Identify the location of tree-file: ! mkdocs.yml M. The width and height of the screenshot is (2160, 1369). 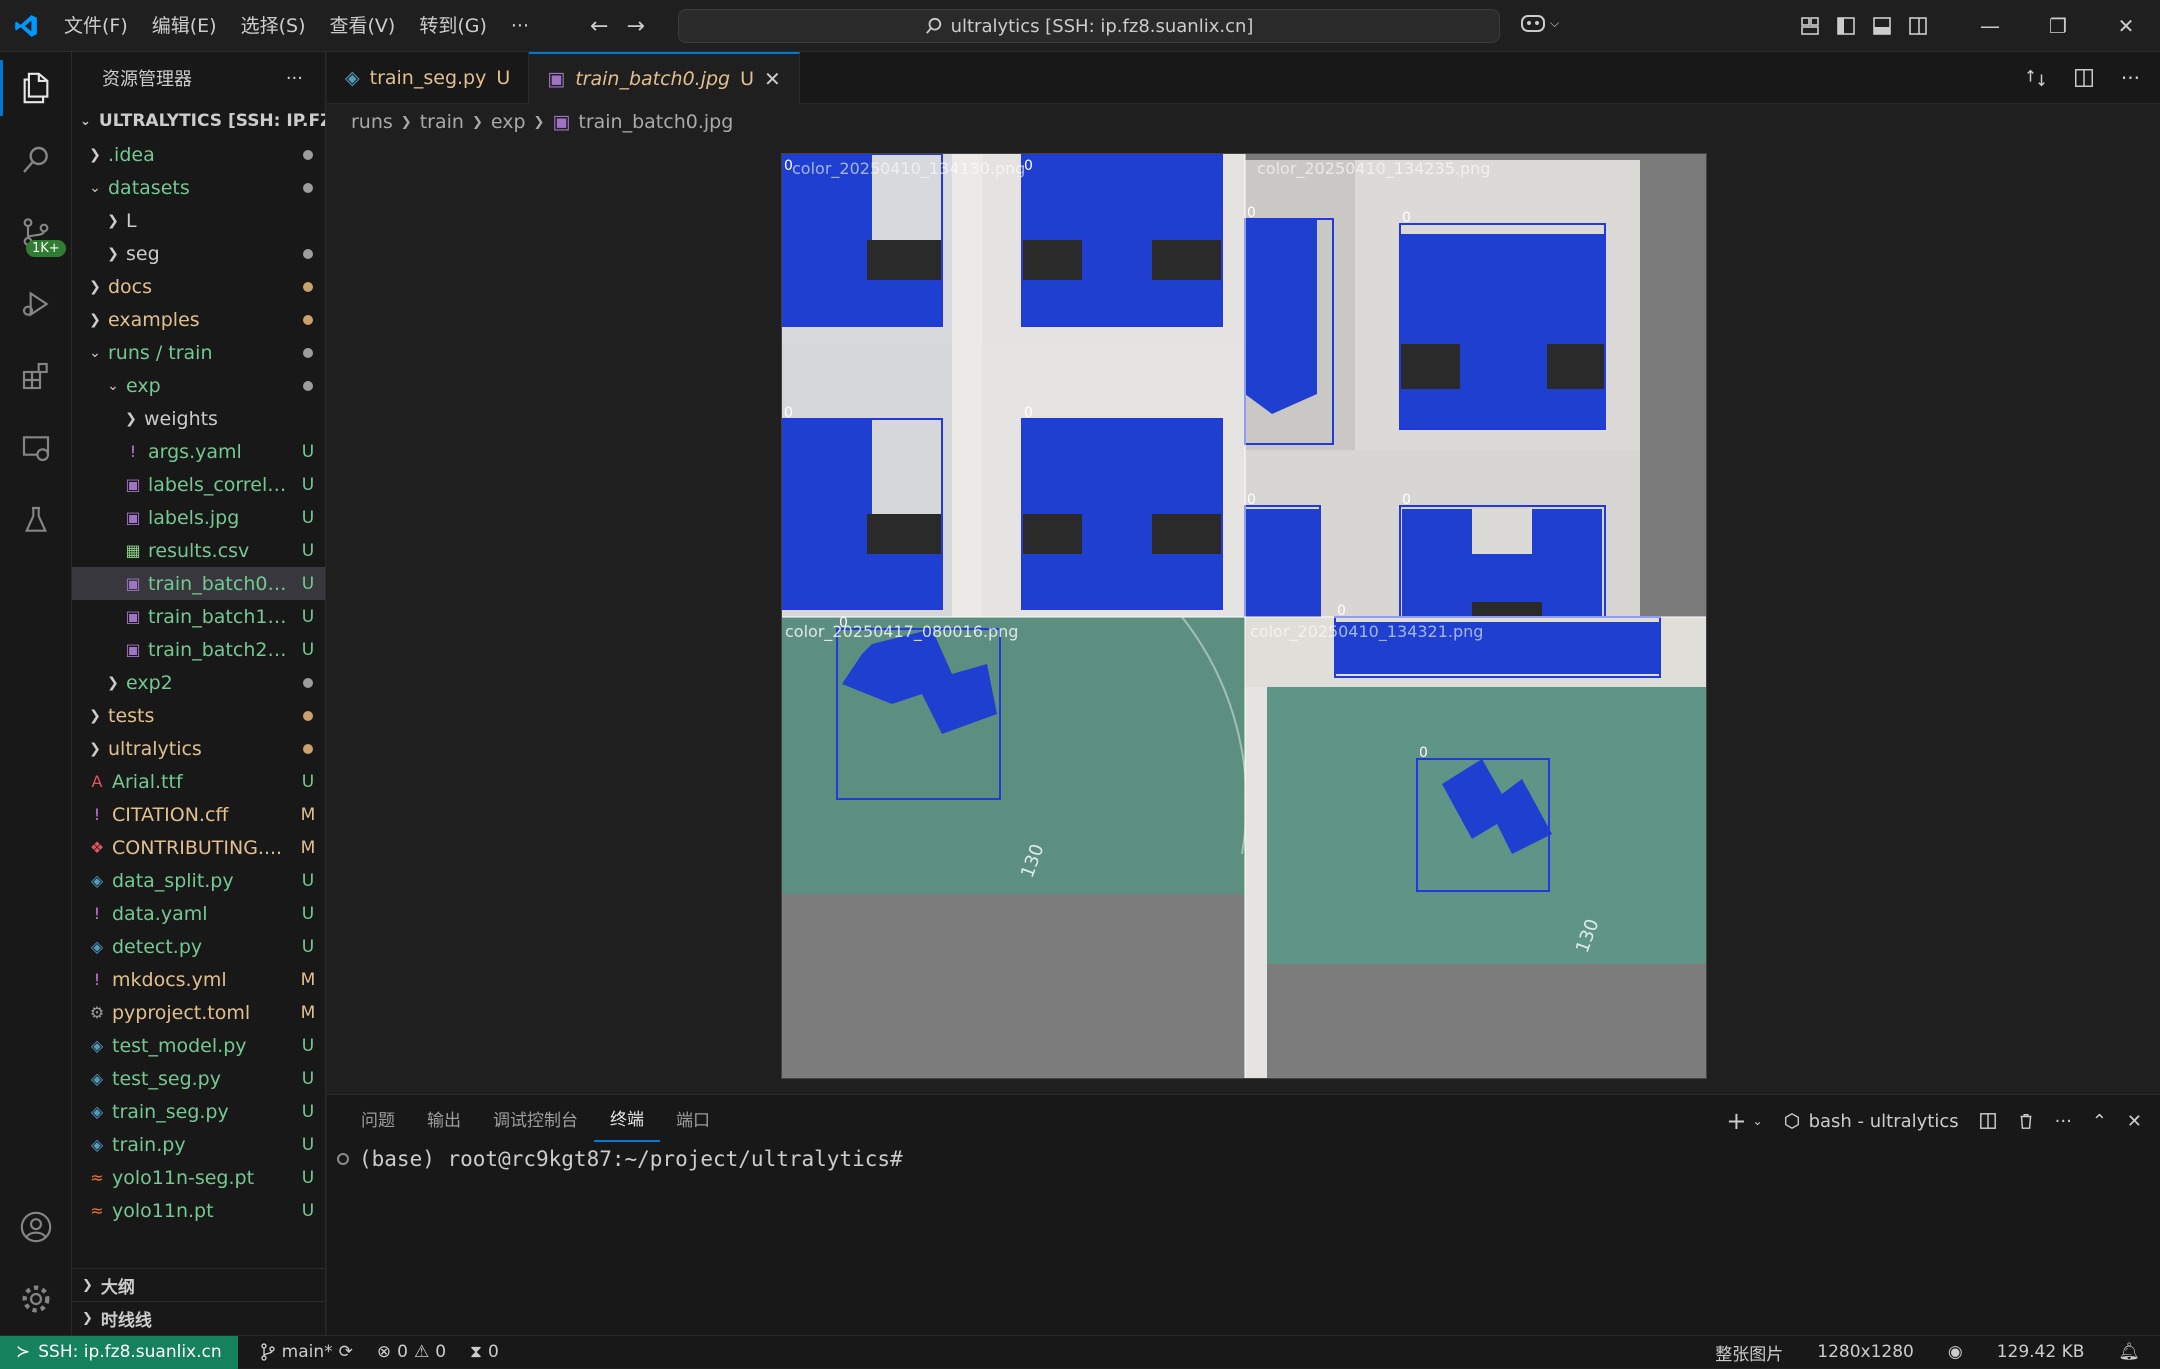
(198, 979).